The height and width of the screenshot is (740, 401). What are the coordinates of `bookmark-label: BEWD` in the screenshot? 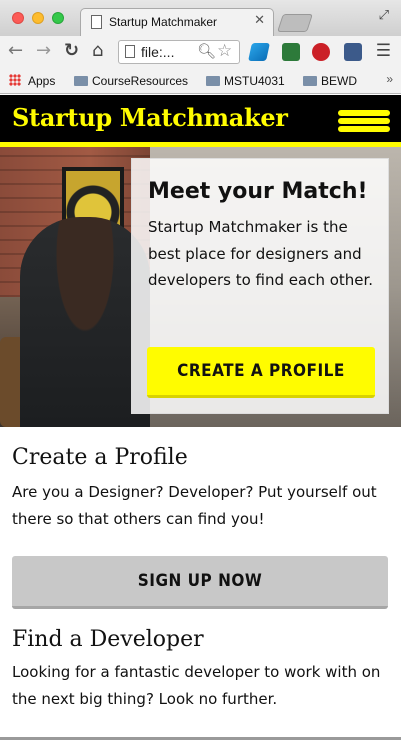 It's located at (339, 81).